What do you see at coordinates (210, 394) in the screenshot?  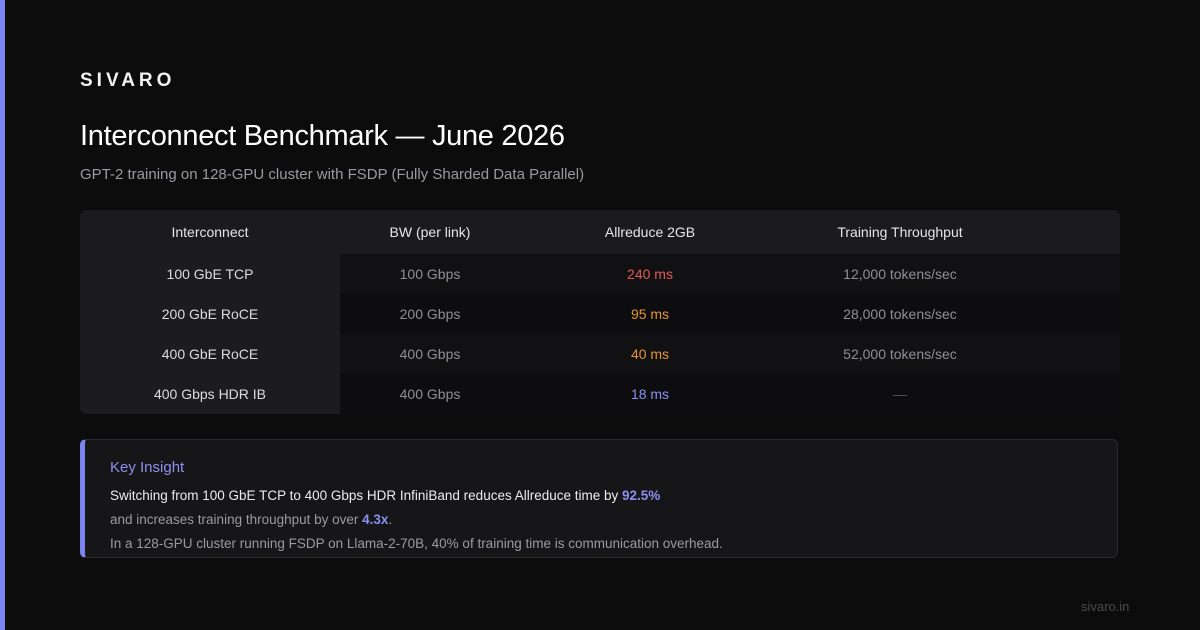 I see `cell-interconnect: 400 Gbps HDR IB` at bounding box center [210, 394].